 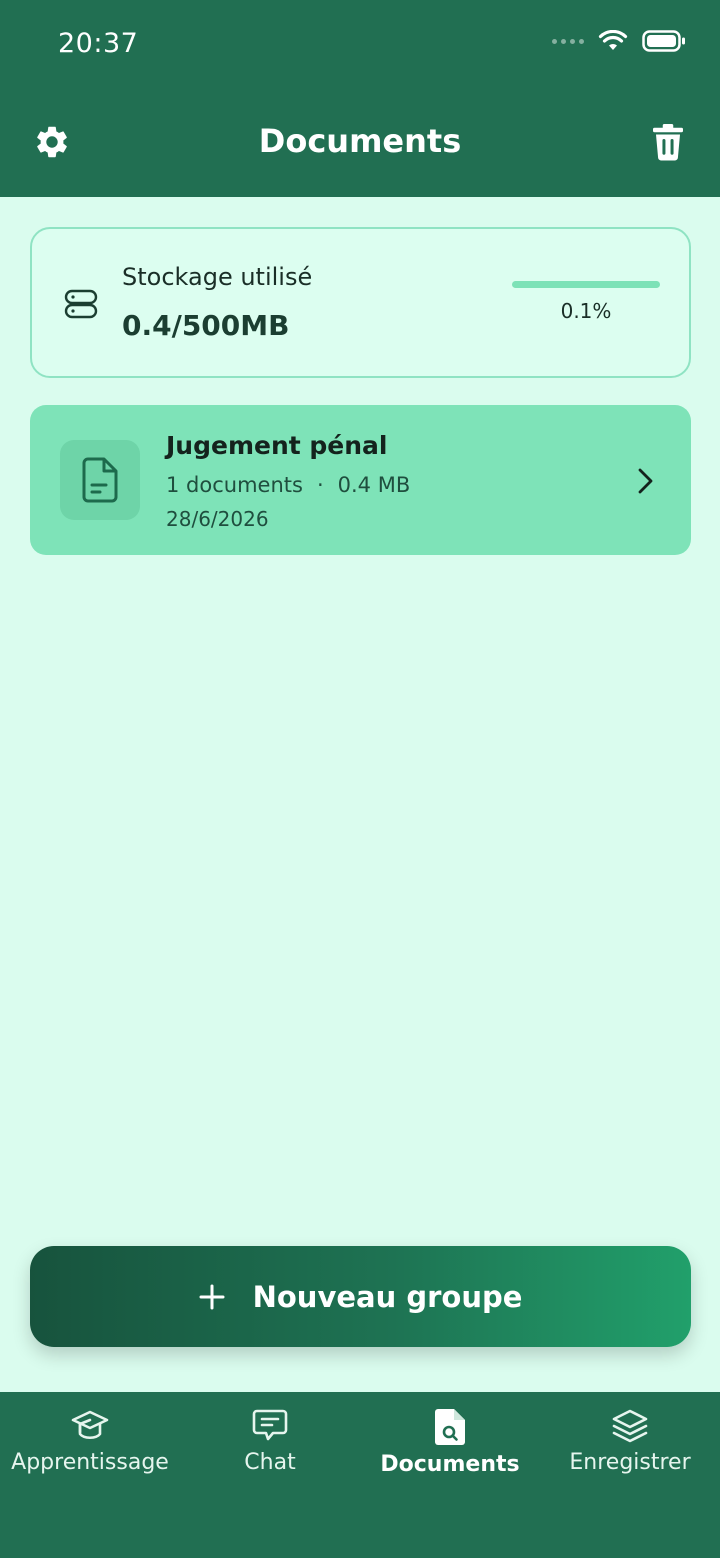 I want to click on storage-label: Stockage utilisé, so click(x=217, y=277).